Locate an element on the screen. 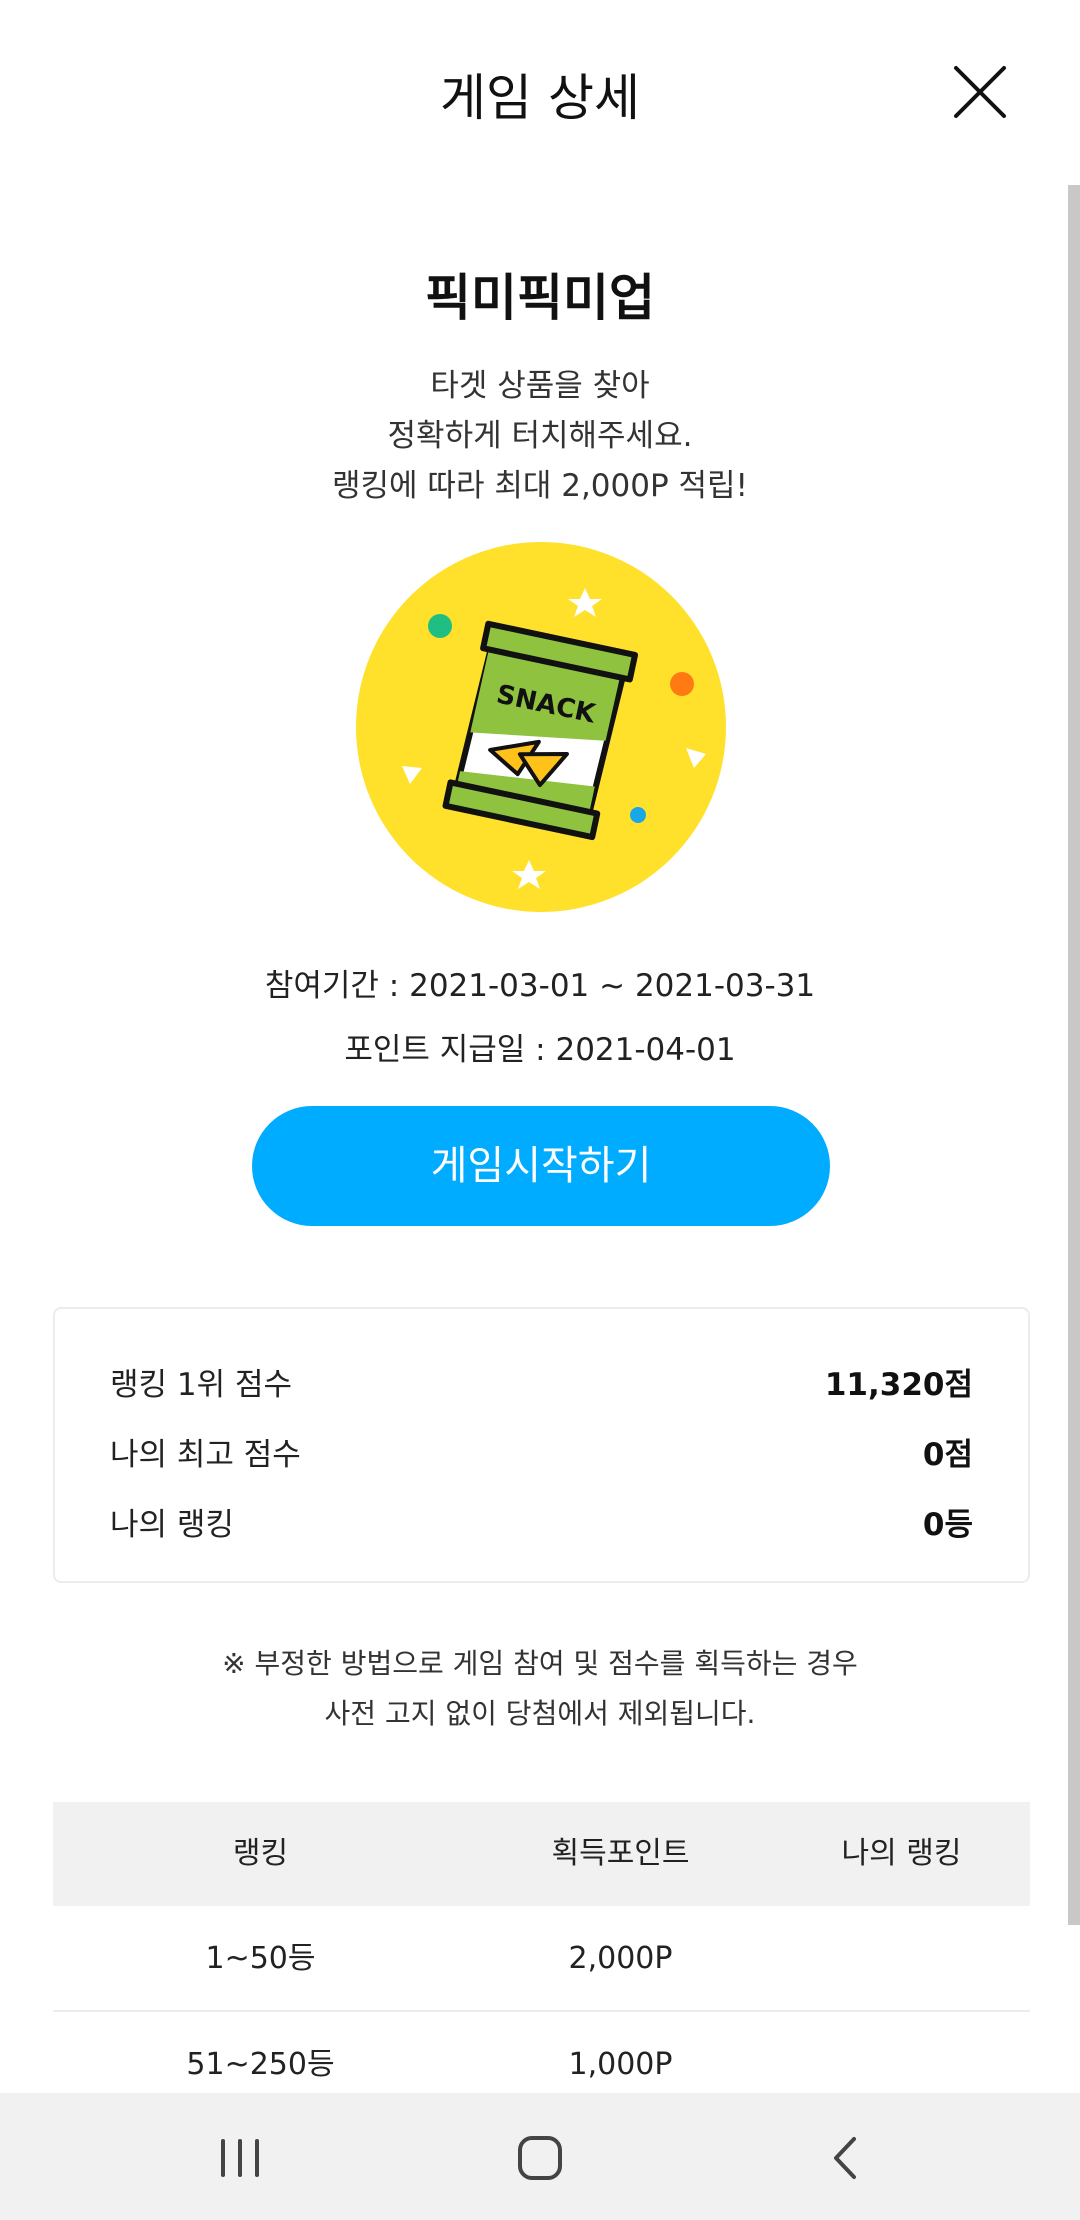  payout-date: 포인트 지급일 : 2021-04-01 is located at coordinates (540, 1050).